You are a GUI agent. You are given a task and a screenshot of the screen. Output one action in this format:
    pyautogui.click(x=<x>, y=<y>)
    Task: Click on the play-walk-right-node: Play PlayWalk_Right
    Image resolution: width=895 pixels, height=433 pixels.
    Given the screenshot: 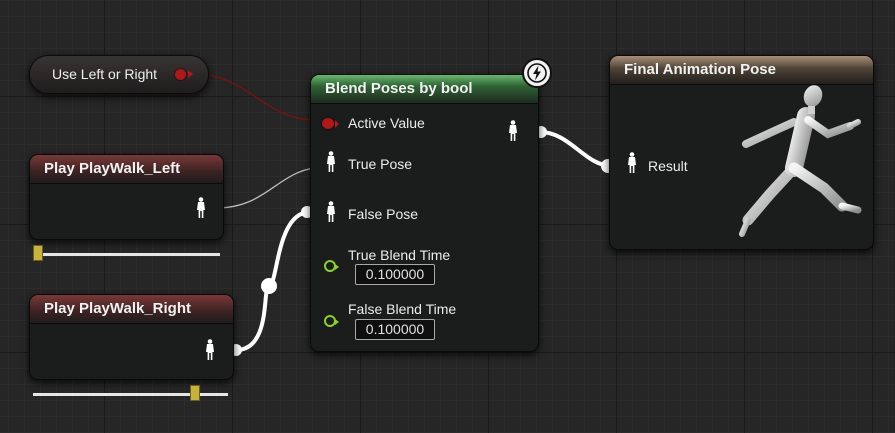 What is the action you would take?
    pyautogui.click(x=131, y=337)
    